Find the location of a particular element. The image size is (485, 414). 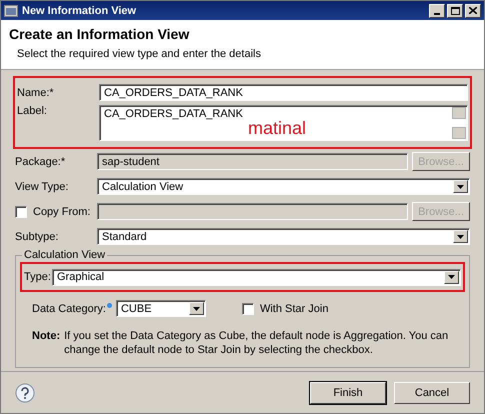

dialog-button: Cancel is located at coordinates (432, 393).